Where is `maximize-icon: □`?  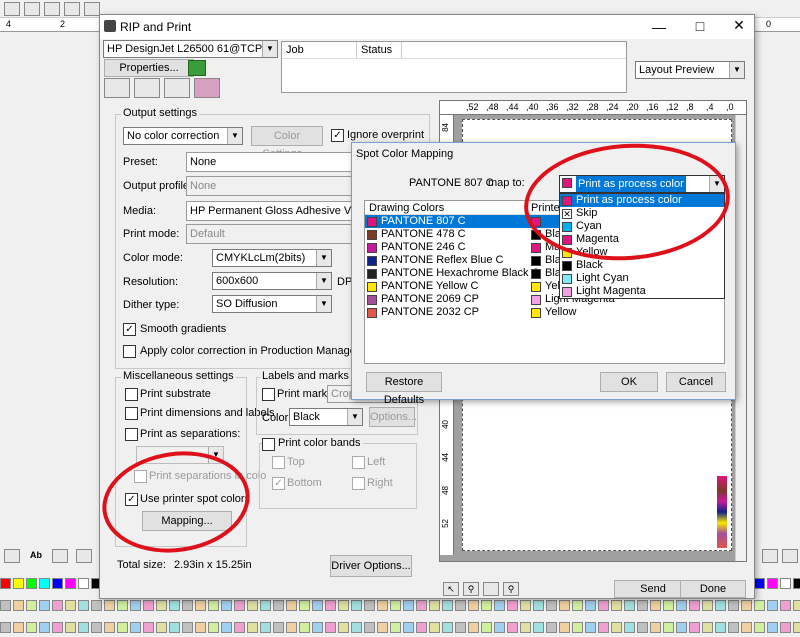 maximize-icon: □ is located at coordinates (700, 26).